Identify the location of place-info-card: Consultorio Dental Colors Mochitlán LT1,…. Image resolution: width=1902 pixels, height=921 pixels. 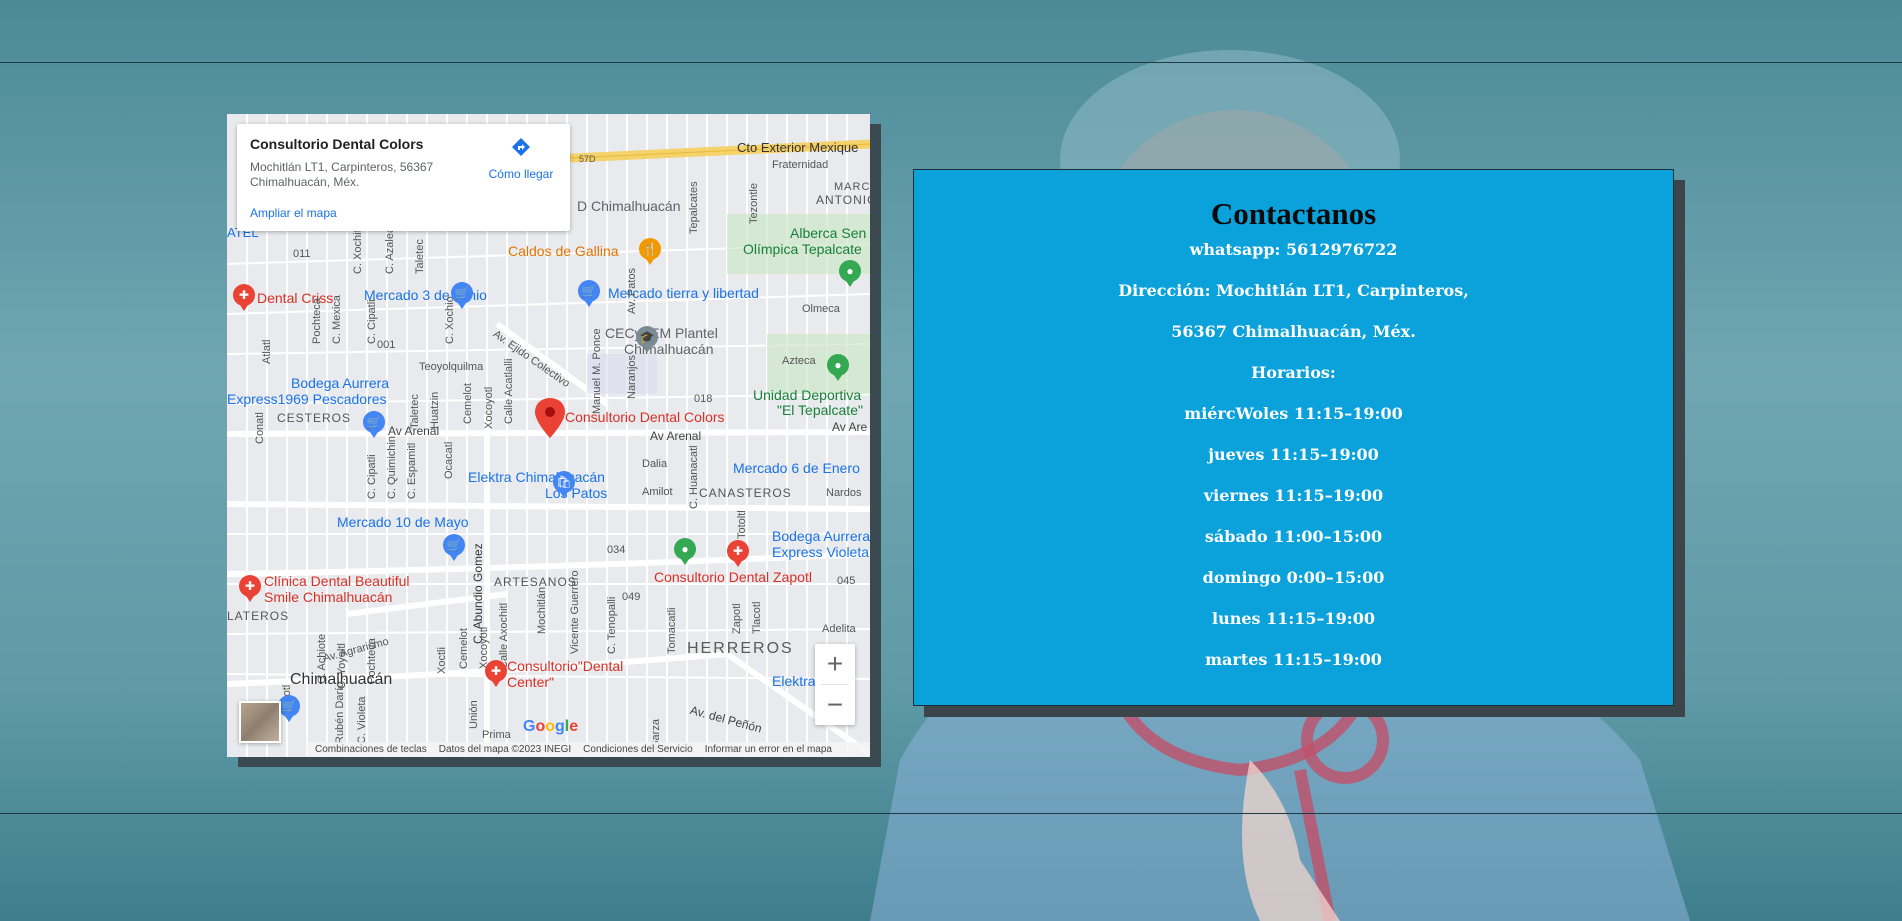
(403, 177).